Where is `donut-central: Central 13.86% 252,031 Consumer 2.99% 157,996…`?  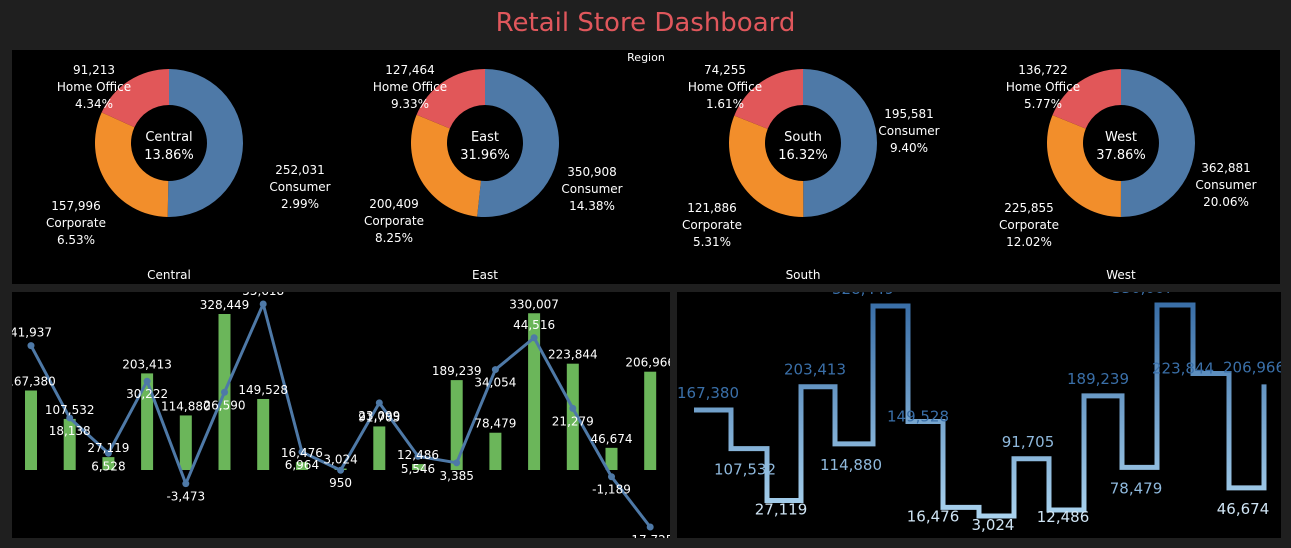
donut-central: Central 13.86% 252,031 Consumer 2.99% 157,996… is located at coordinates (188, 155).